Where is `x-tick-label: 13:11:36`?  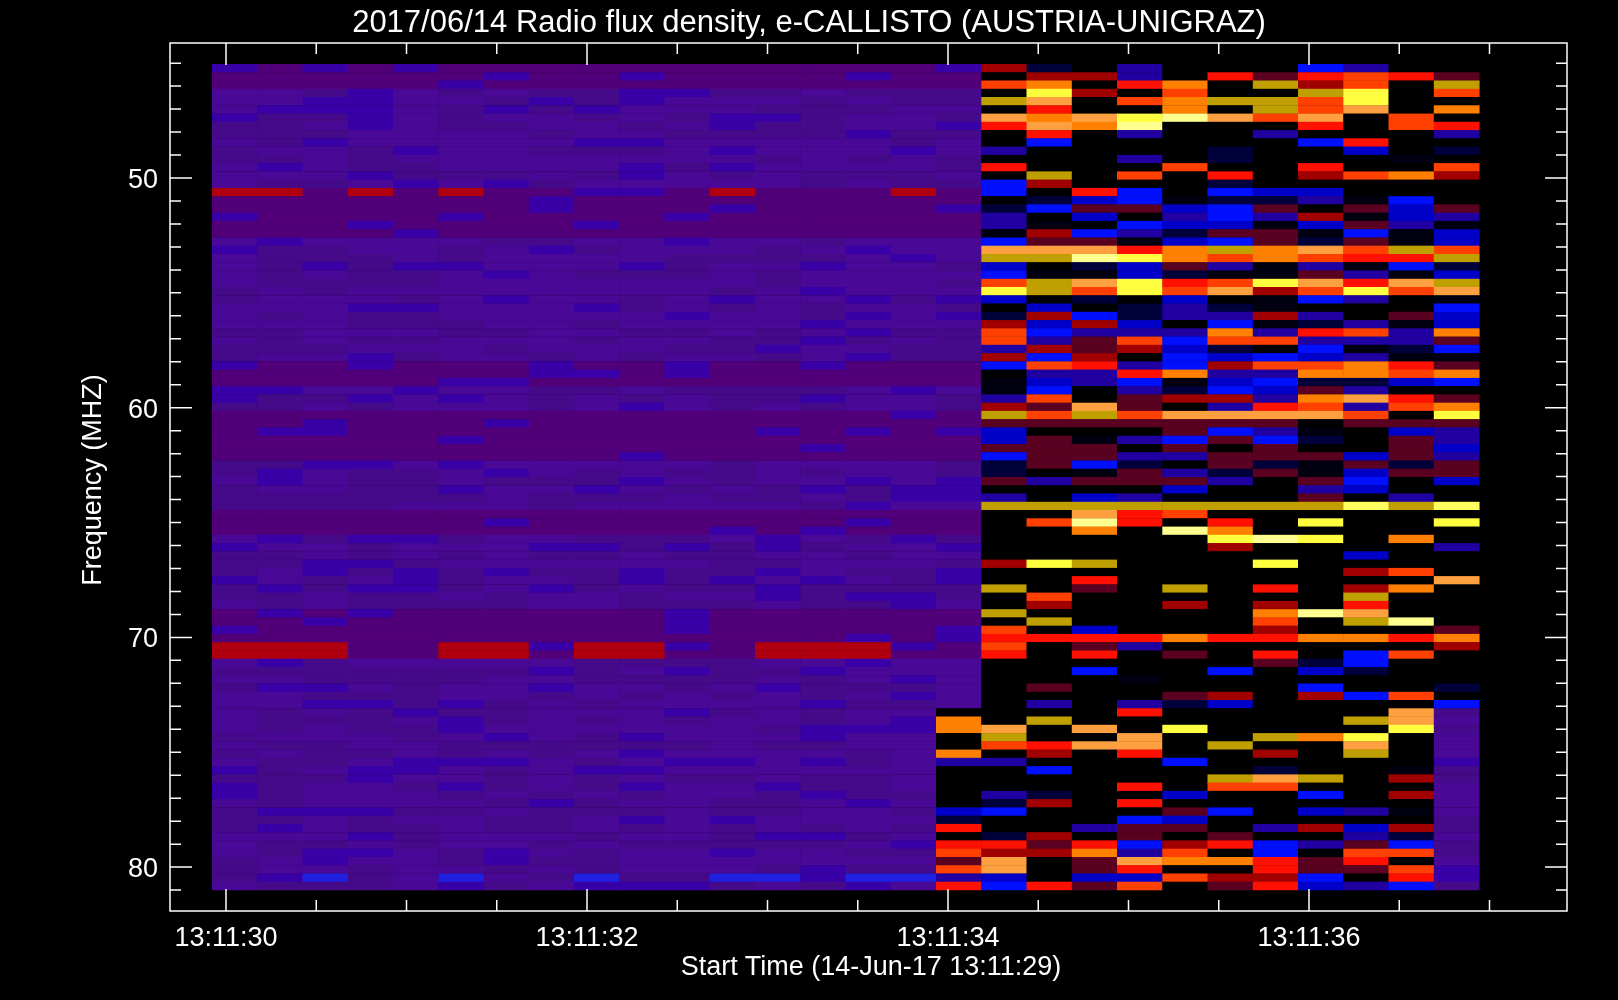 x-tick-label: 13:11:36 is located at coordinates (1309, 937).